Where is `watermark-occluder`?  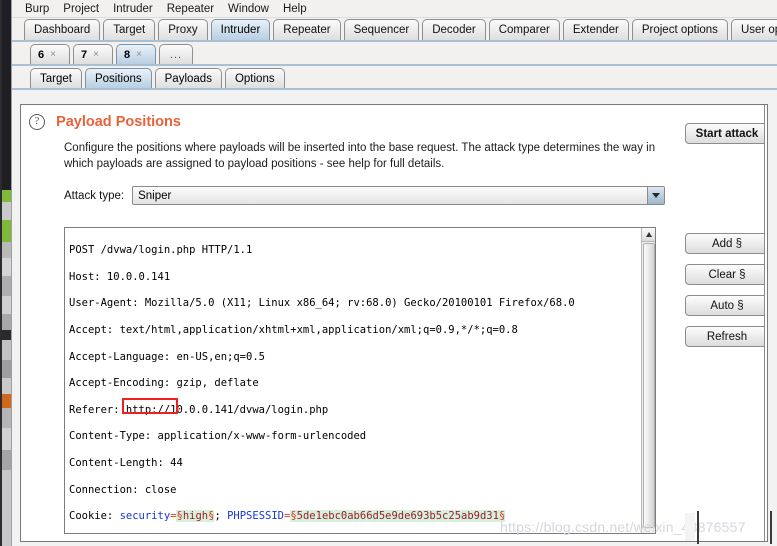 watermark-occluder is located at coordinates (690, 527).